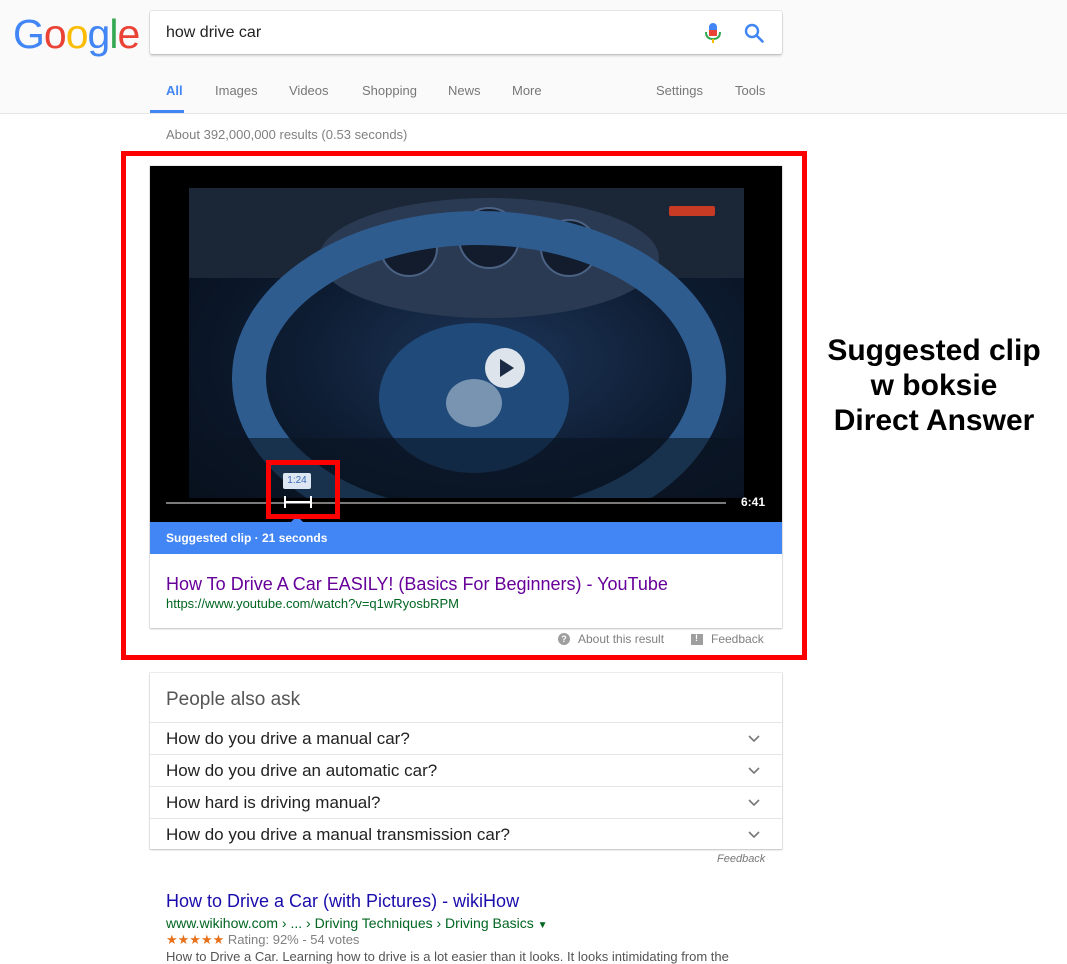  What do you see at coordinates (464, 97) in the screenshot?
I see `tab-news: News` at bounding box center [464, 97].